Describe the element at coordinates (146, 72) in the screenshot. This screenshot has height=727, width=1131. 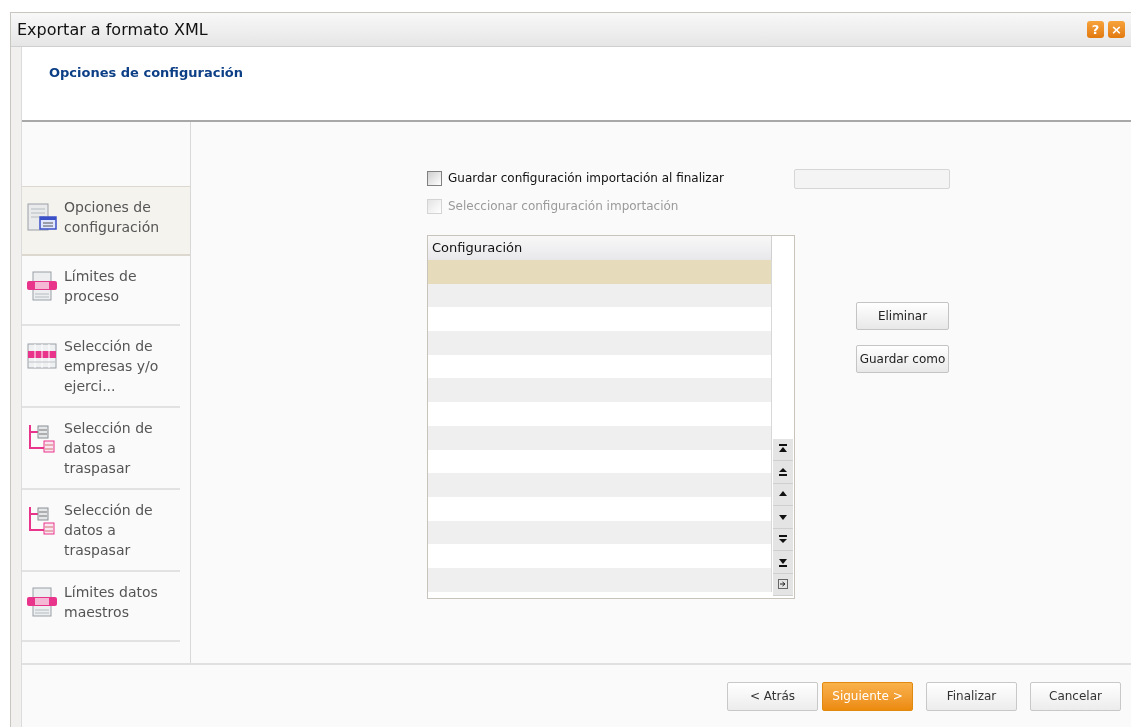
I see `page-heading: Opciones de configuración` at that location.